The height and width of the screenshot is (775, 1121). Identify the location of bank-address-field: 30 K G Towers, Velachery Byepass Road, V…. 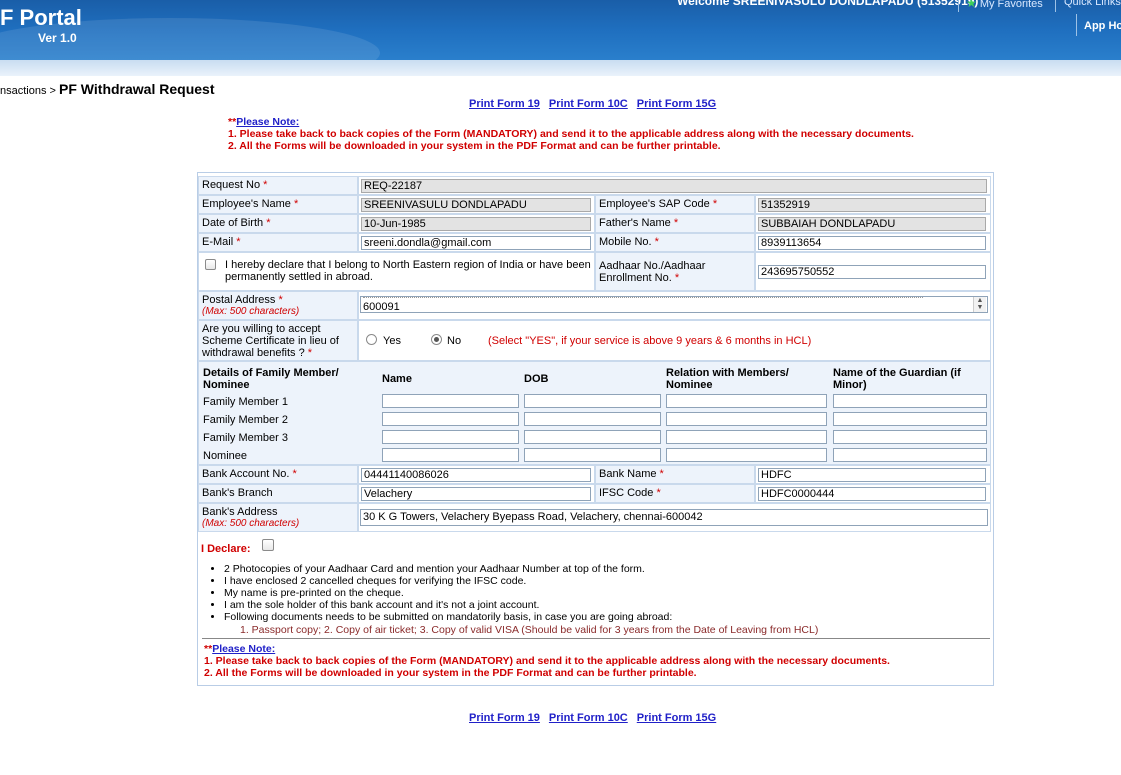
(674, 517).